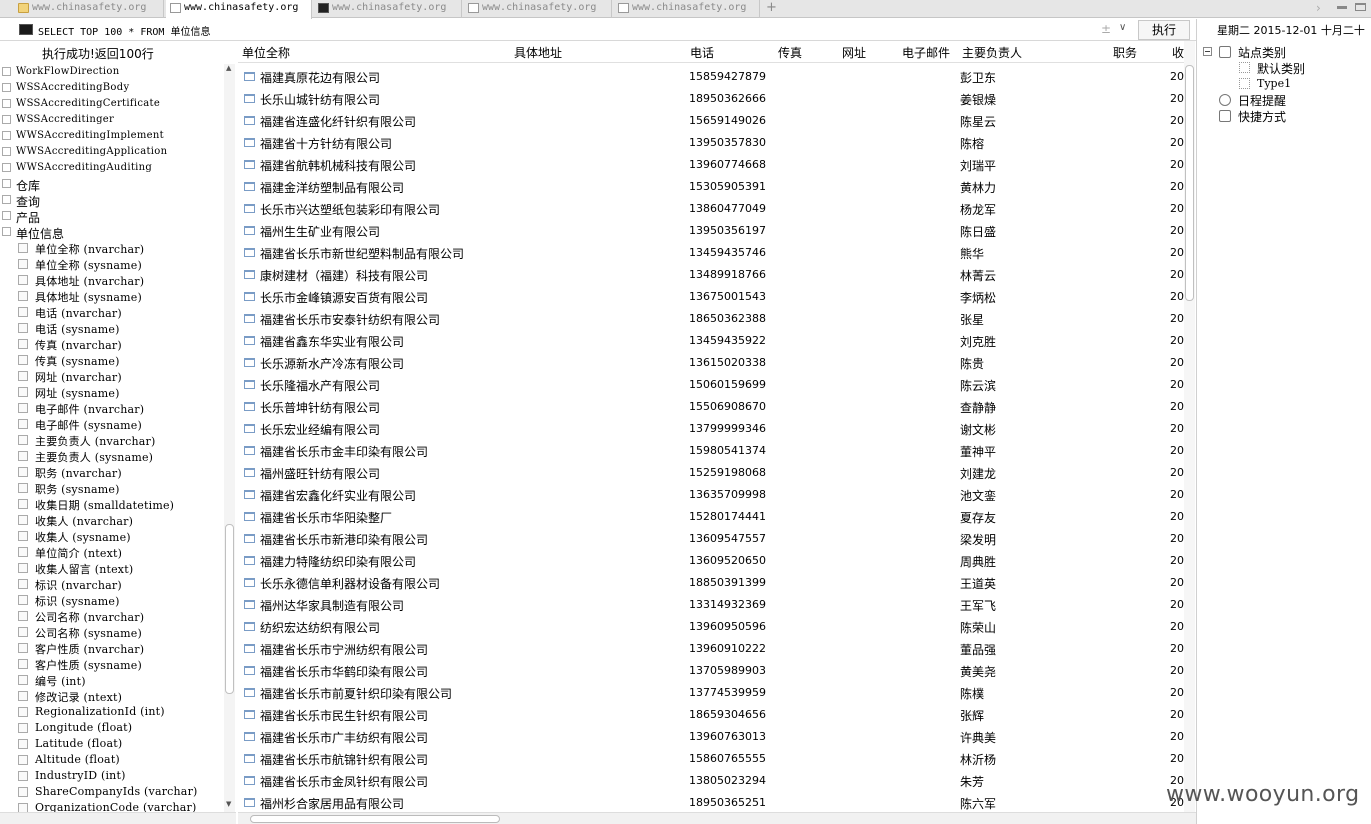  What do you see at coordinates (711, 473) in the screenshot?
I see `table-row: 福州盛旺针纺有限公司 15259198068 刘建龙 20` at bounding box center [711, 473].